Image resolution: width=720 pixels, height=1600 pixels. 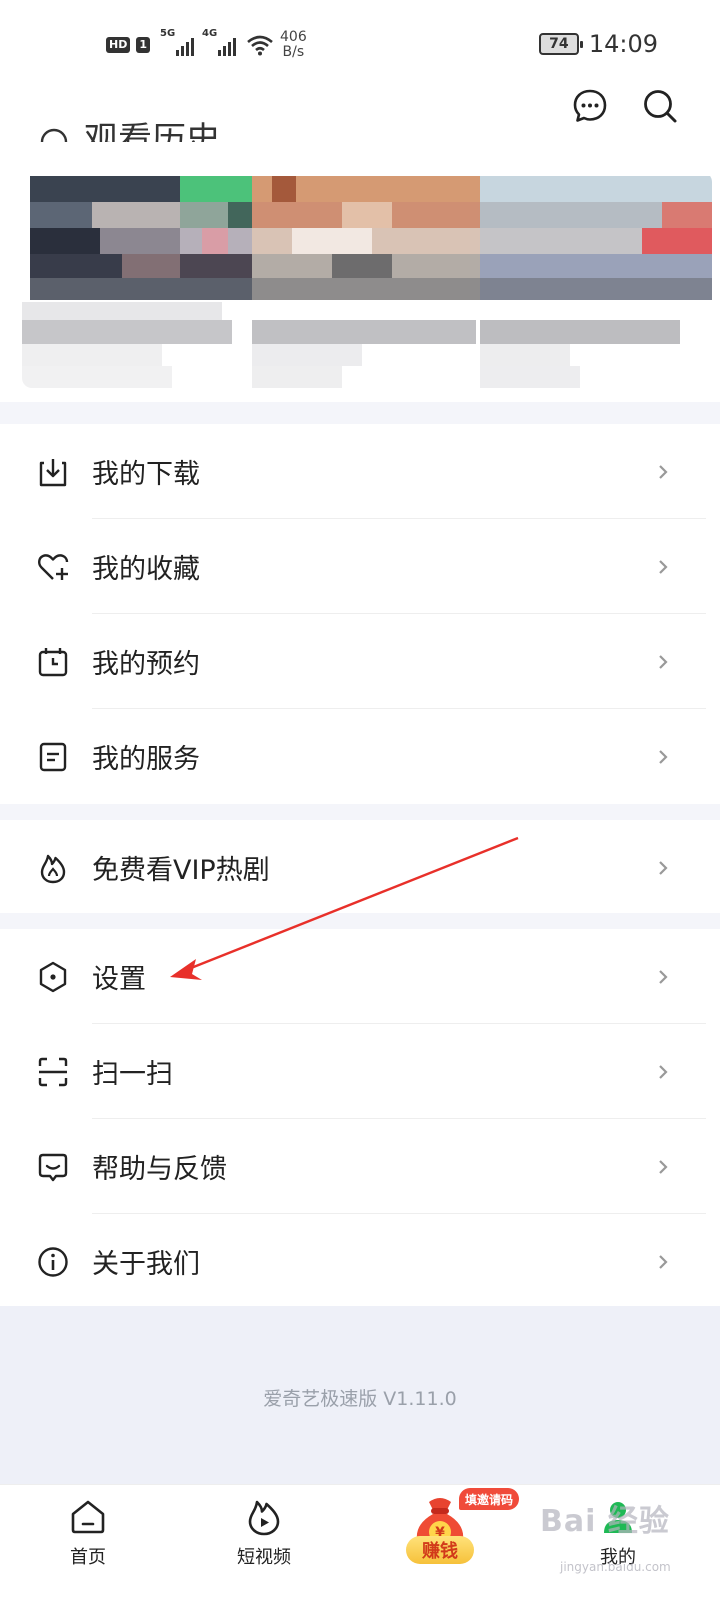 I want to click on nav-earn-label: 赚钱, so click(x=440, y=1550).